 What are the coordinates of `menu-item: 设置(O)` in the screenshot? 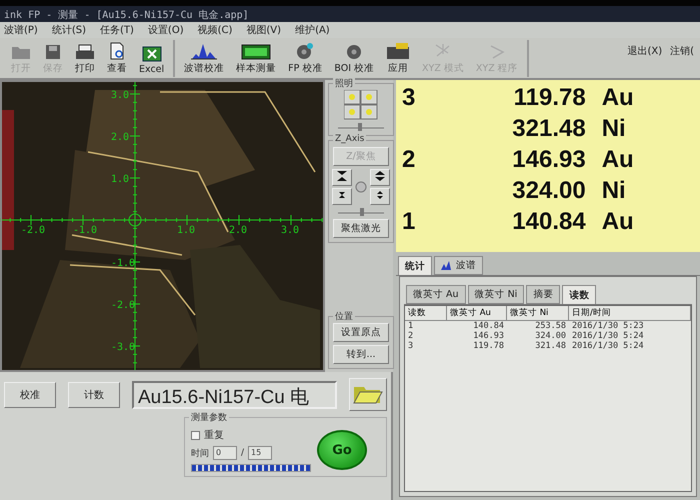 It's located at (166, 30).